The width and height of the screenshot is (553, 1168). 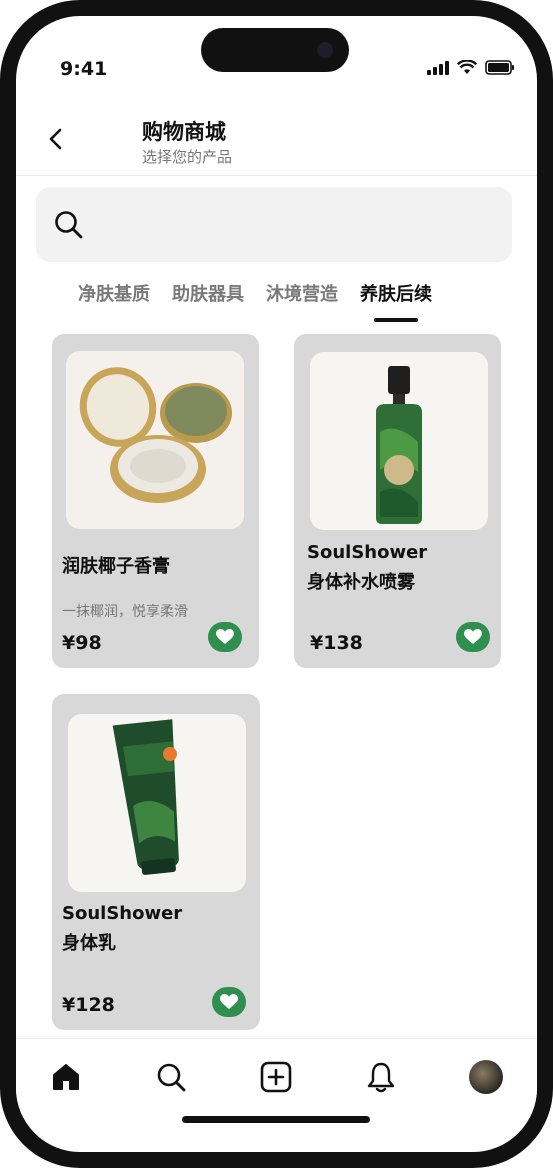 I want to click on bell-icon, so click(x=381, y=1077).